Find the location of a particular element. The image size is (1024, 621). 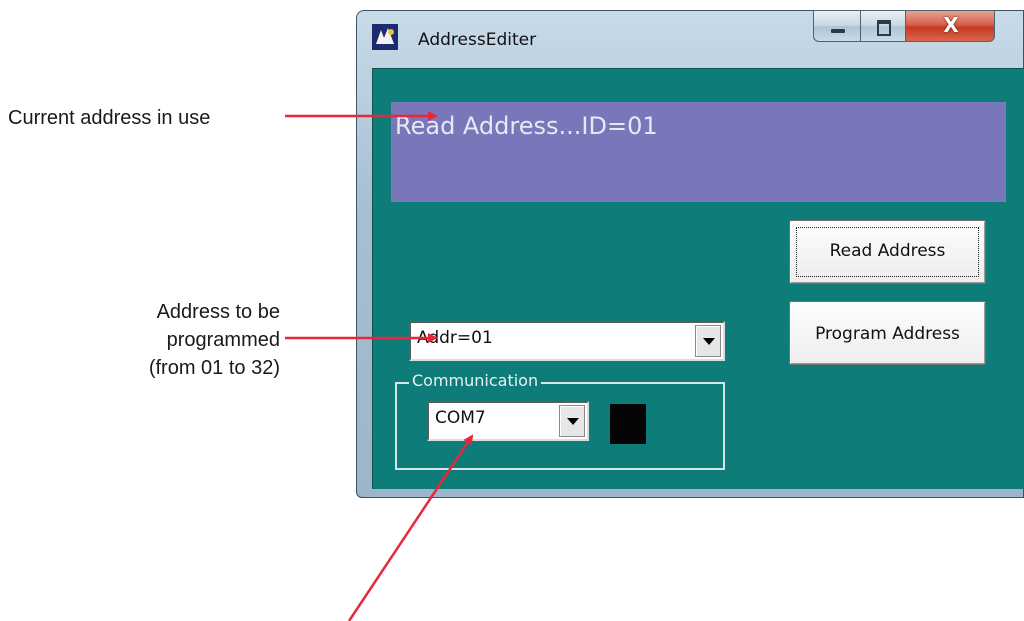

annotation-current-address: Current address in use is located at coordinates (109, 118).